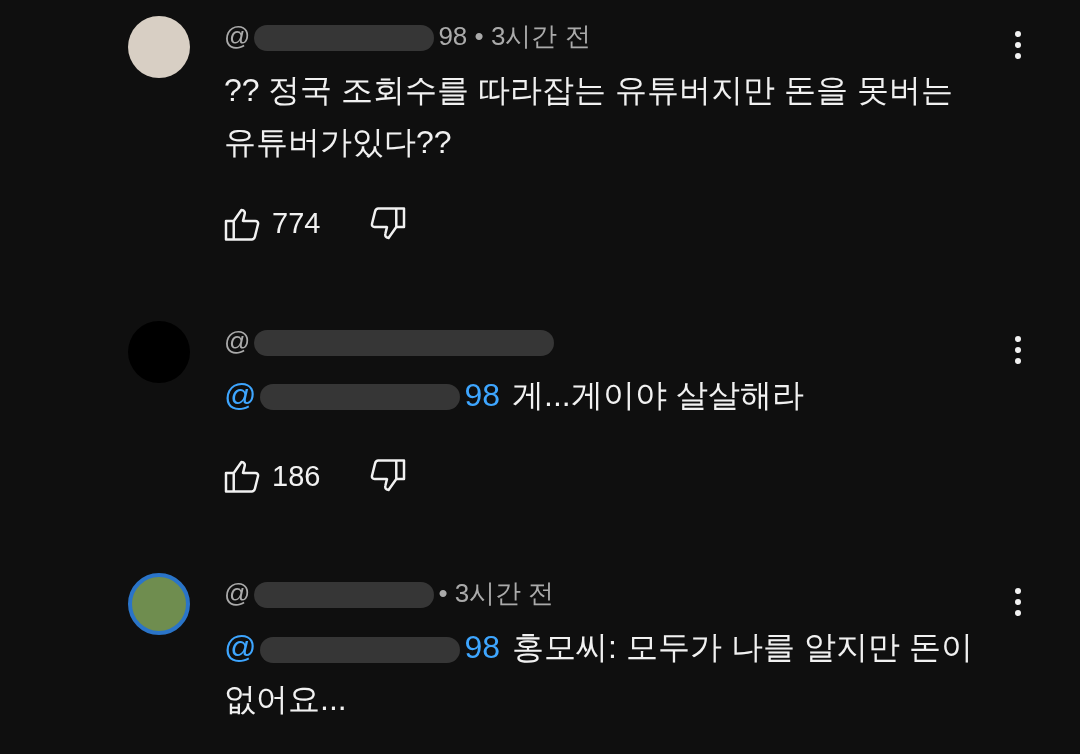 The height and width of the screenshot is (754, 1080). I want to click on like-count: 186, so click(297, 476).